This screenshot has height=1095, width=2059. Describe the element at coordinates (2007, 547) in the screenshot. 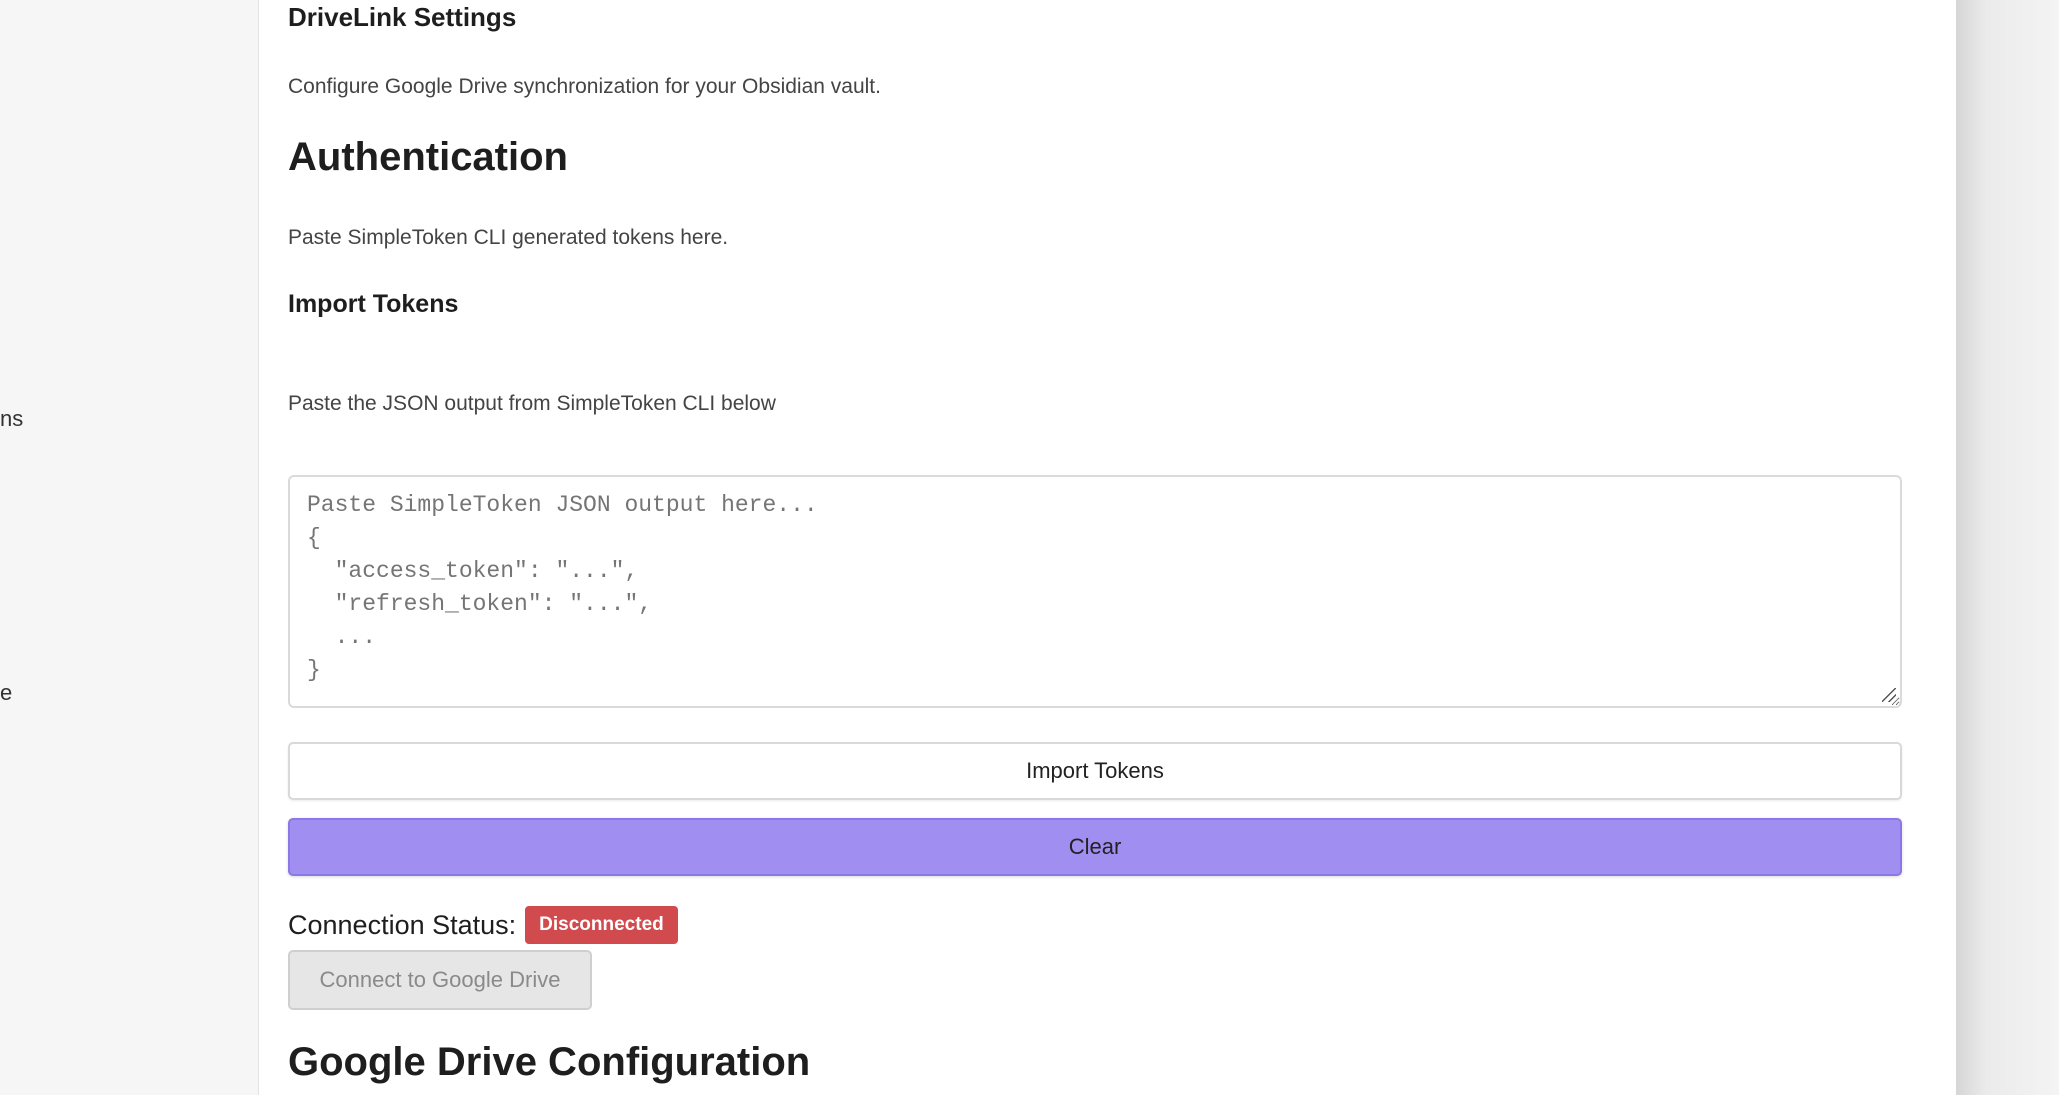

I see `modal-shadow` at that location.